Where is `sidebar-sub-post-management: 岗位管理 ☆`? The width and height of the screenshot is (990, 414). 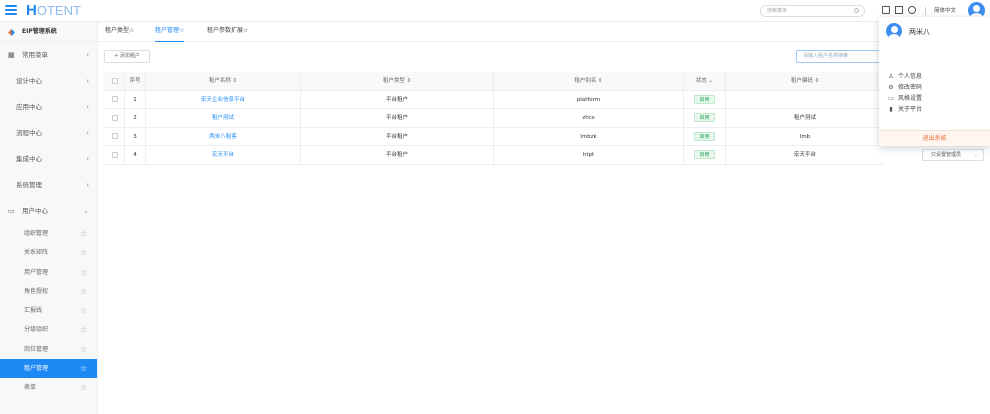
sidebar-sub-post-management: 岗位管理 ☆ is located at coordinates (48, 349).